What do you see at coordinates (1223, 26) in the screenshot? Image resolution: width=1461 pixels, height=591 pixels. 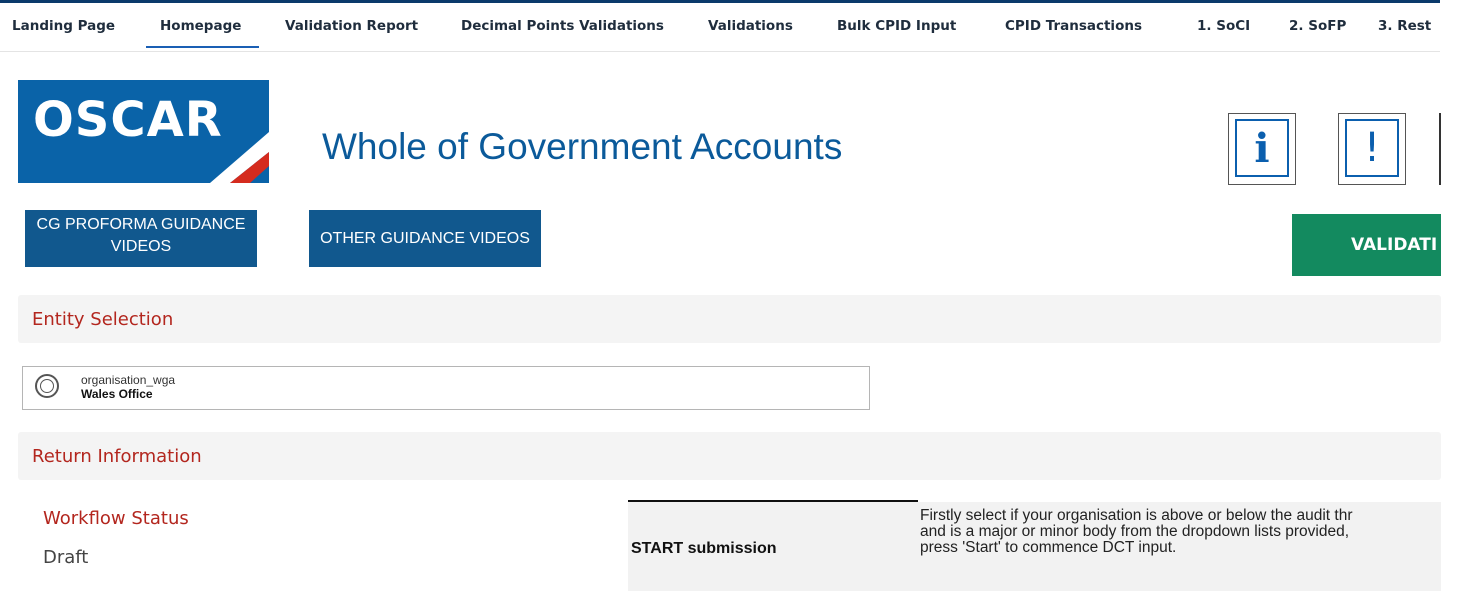 I see `tab-soci: 1. SoCI` at bounding box center [1223, 26].